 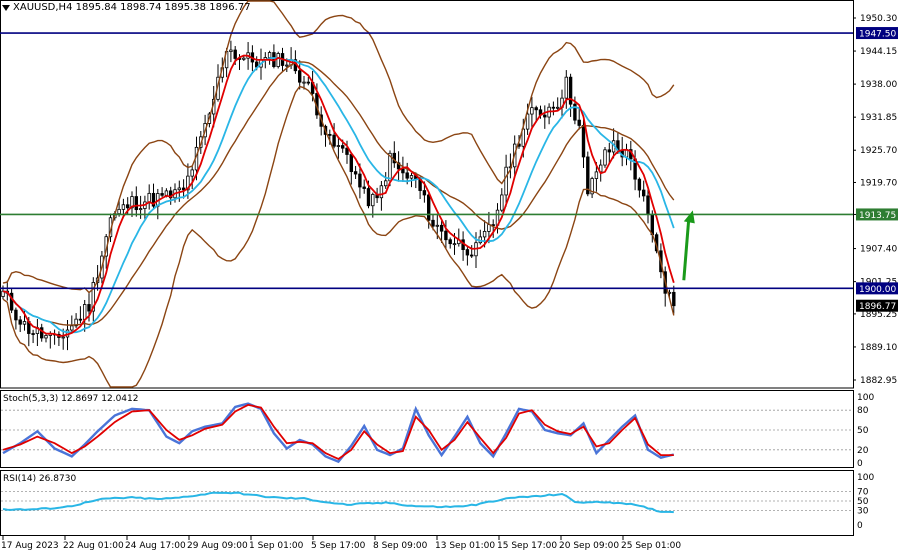 What do you see at coordinates (276, 546) in the screenshot?
I see `time-axis-label: 1 Sep 01:00` at bounding box center [276, 546].